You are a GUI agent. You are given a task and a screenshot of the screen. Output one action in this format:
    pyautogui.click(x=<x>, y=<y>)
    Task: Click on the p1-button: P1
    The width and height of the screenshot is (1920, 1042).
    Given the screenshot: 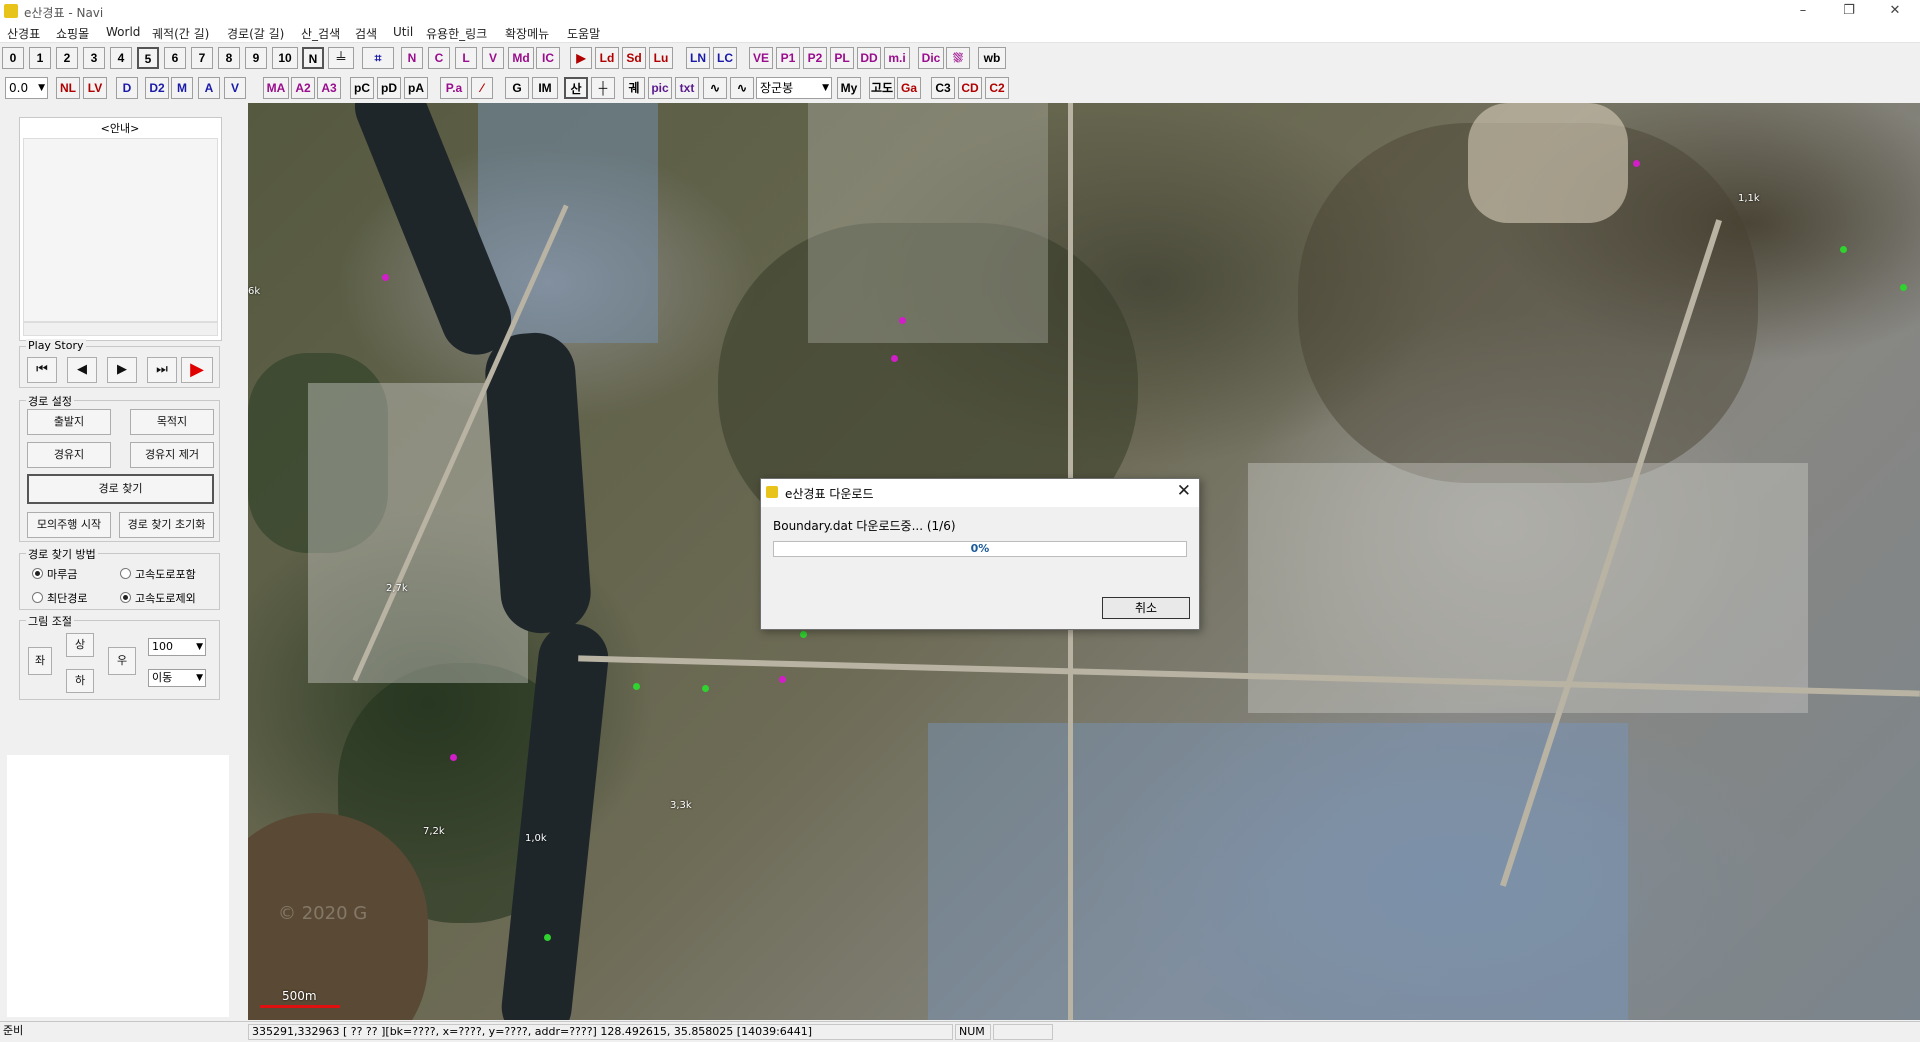 What is the action you would take?
    pyautogui.click(x=788, y=58)
    